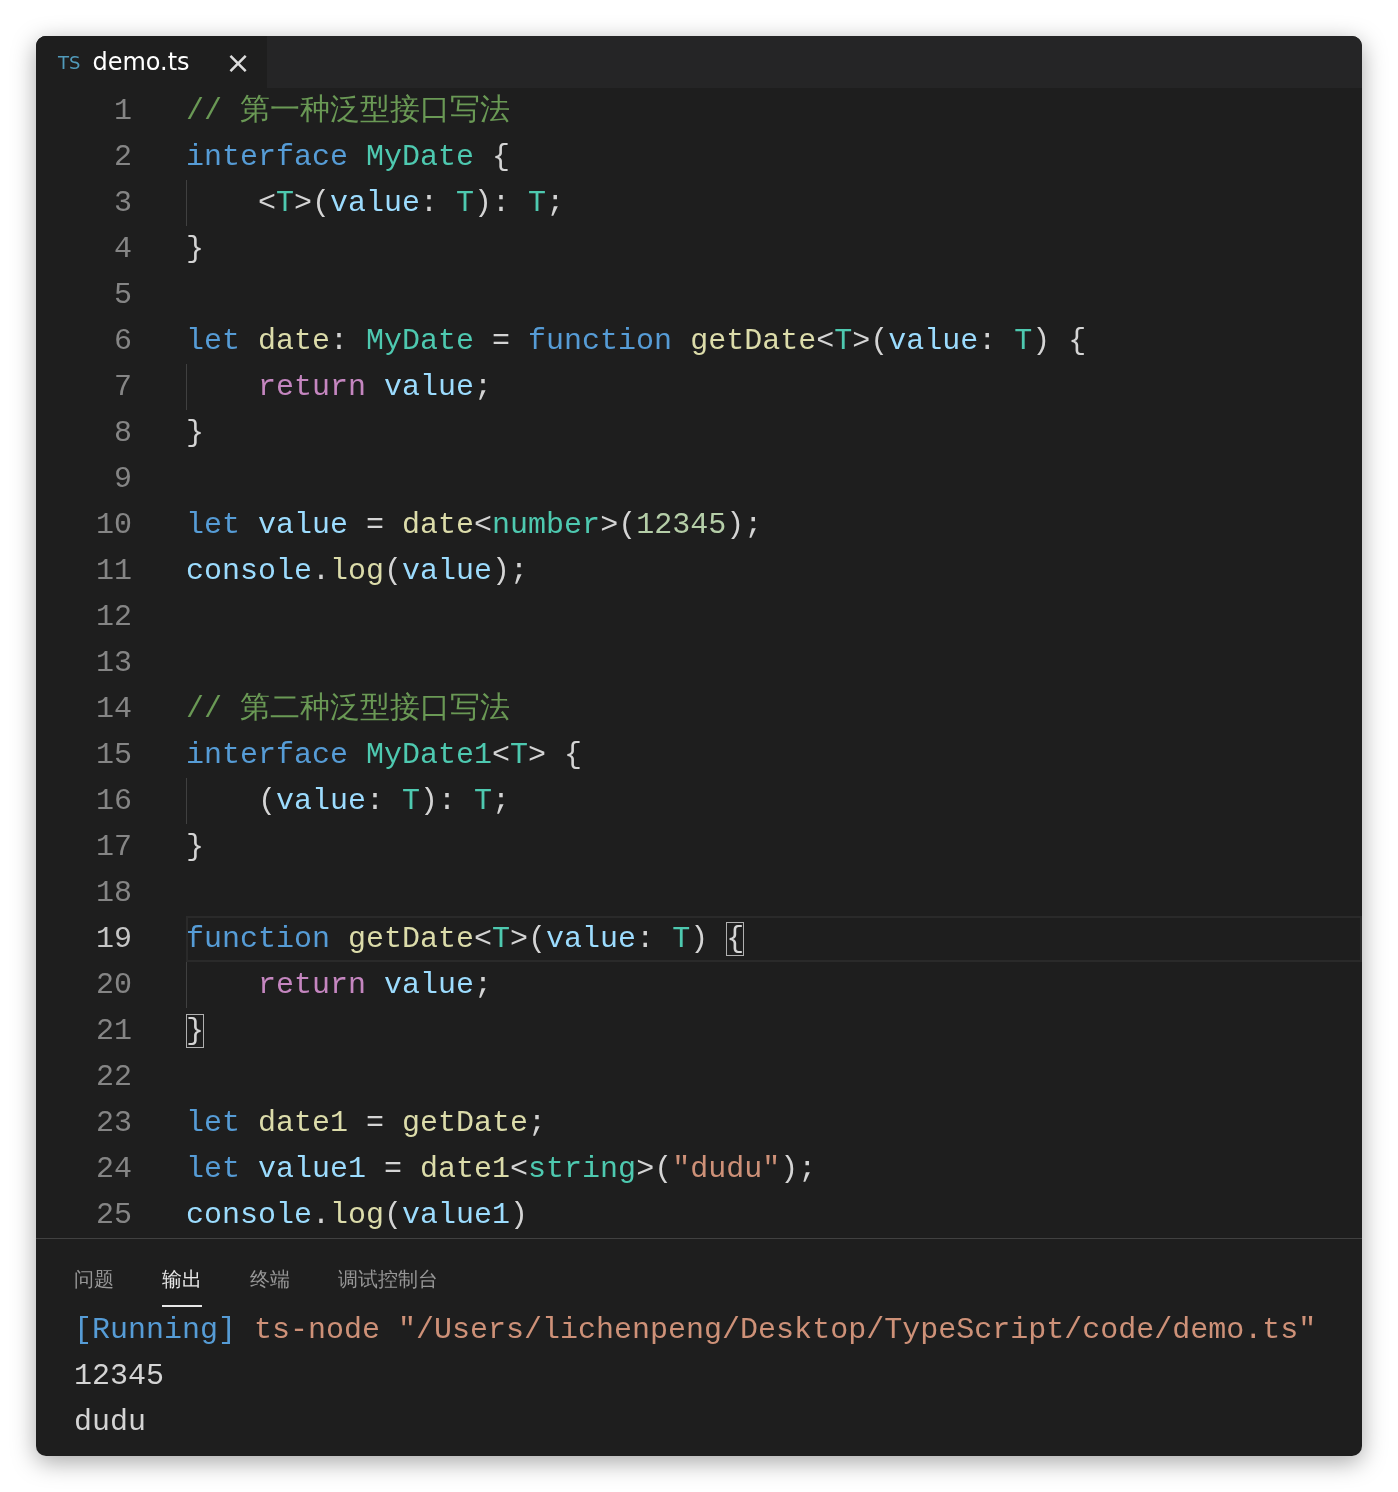 The image size is (1398, 1492). Describe the element at coordinates (388, 1273) in the screenshot. I see `panel-tab: 调试控制台` at that location.